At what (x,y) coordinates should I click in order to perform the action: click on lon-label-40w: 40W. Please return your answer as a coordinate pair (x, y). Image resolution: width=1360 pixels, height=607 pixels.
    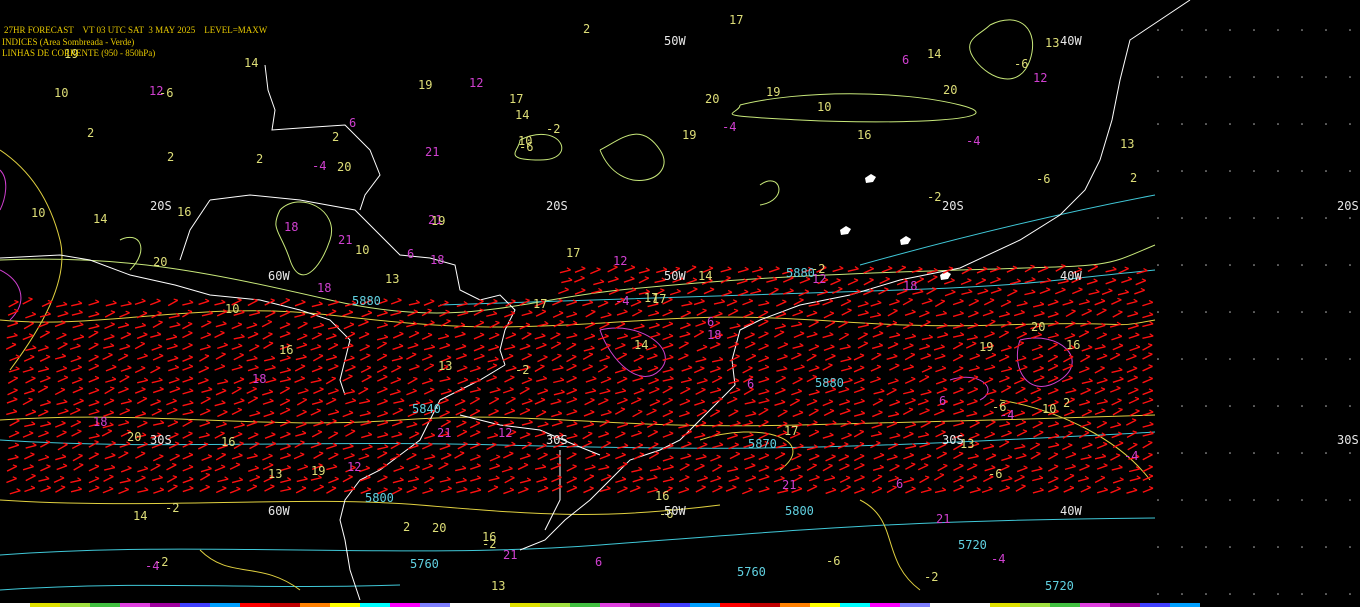
    Looking at the image, I should click on (1071, 511).